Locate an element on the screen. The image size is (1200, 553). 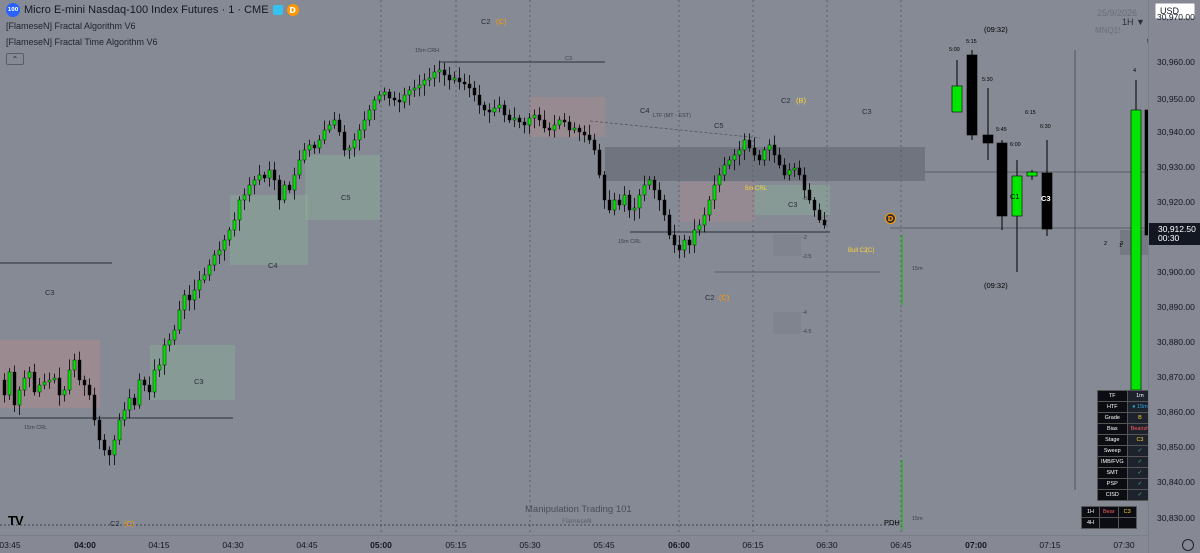
indicator-legend-1: [FlameseN] Fractal Algorithm V6 is located at coordinates (71, 26).